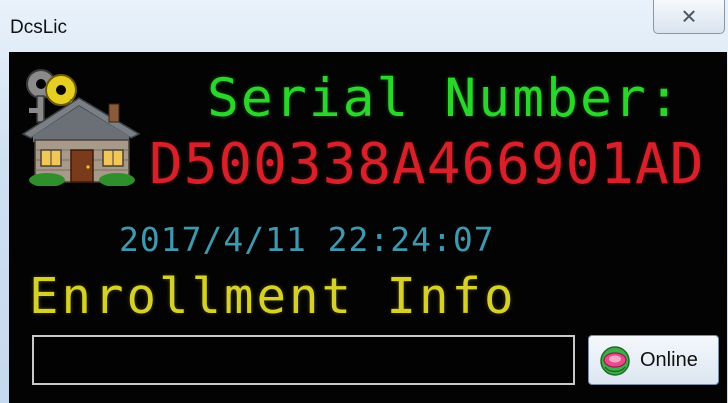 This screenshot has width=728, height=403. Describe the element at coordinates (364, 26) in the screenshot. I see `title-bar: DcsLic ✕` at that location.